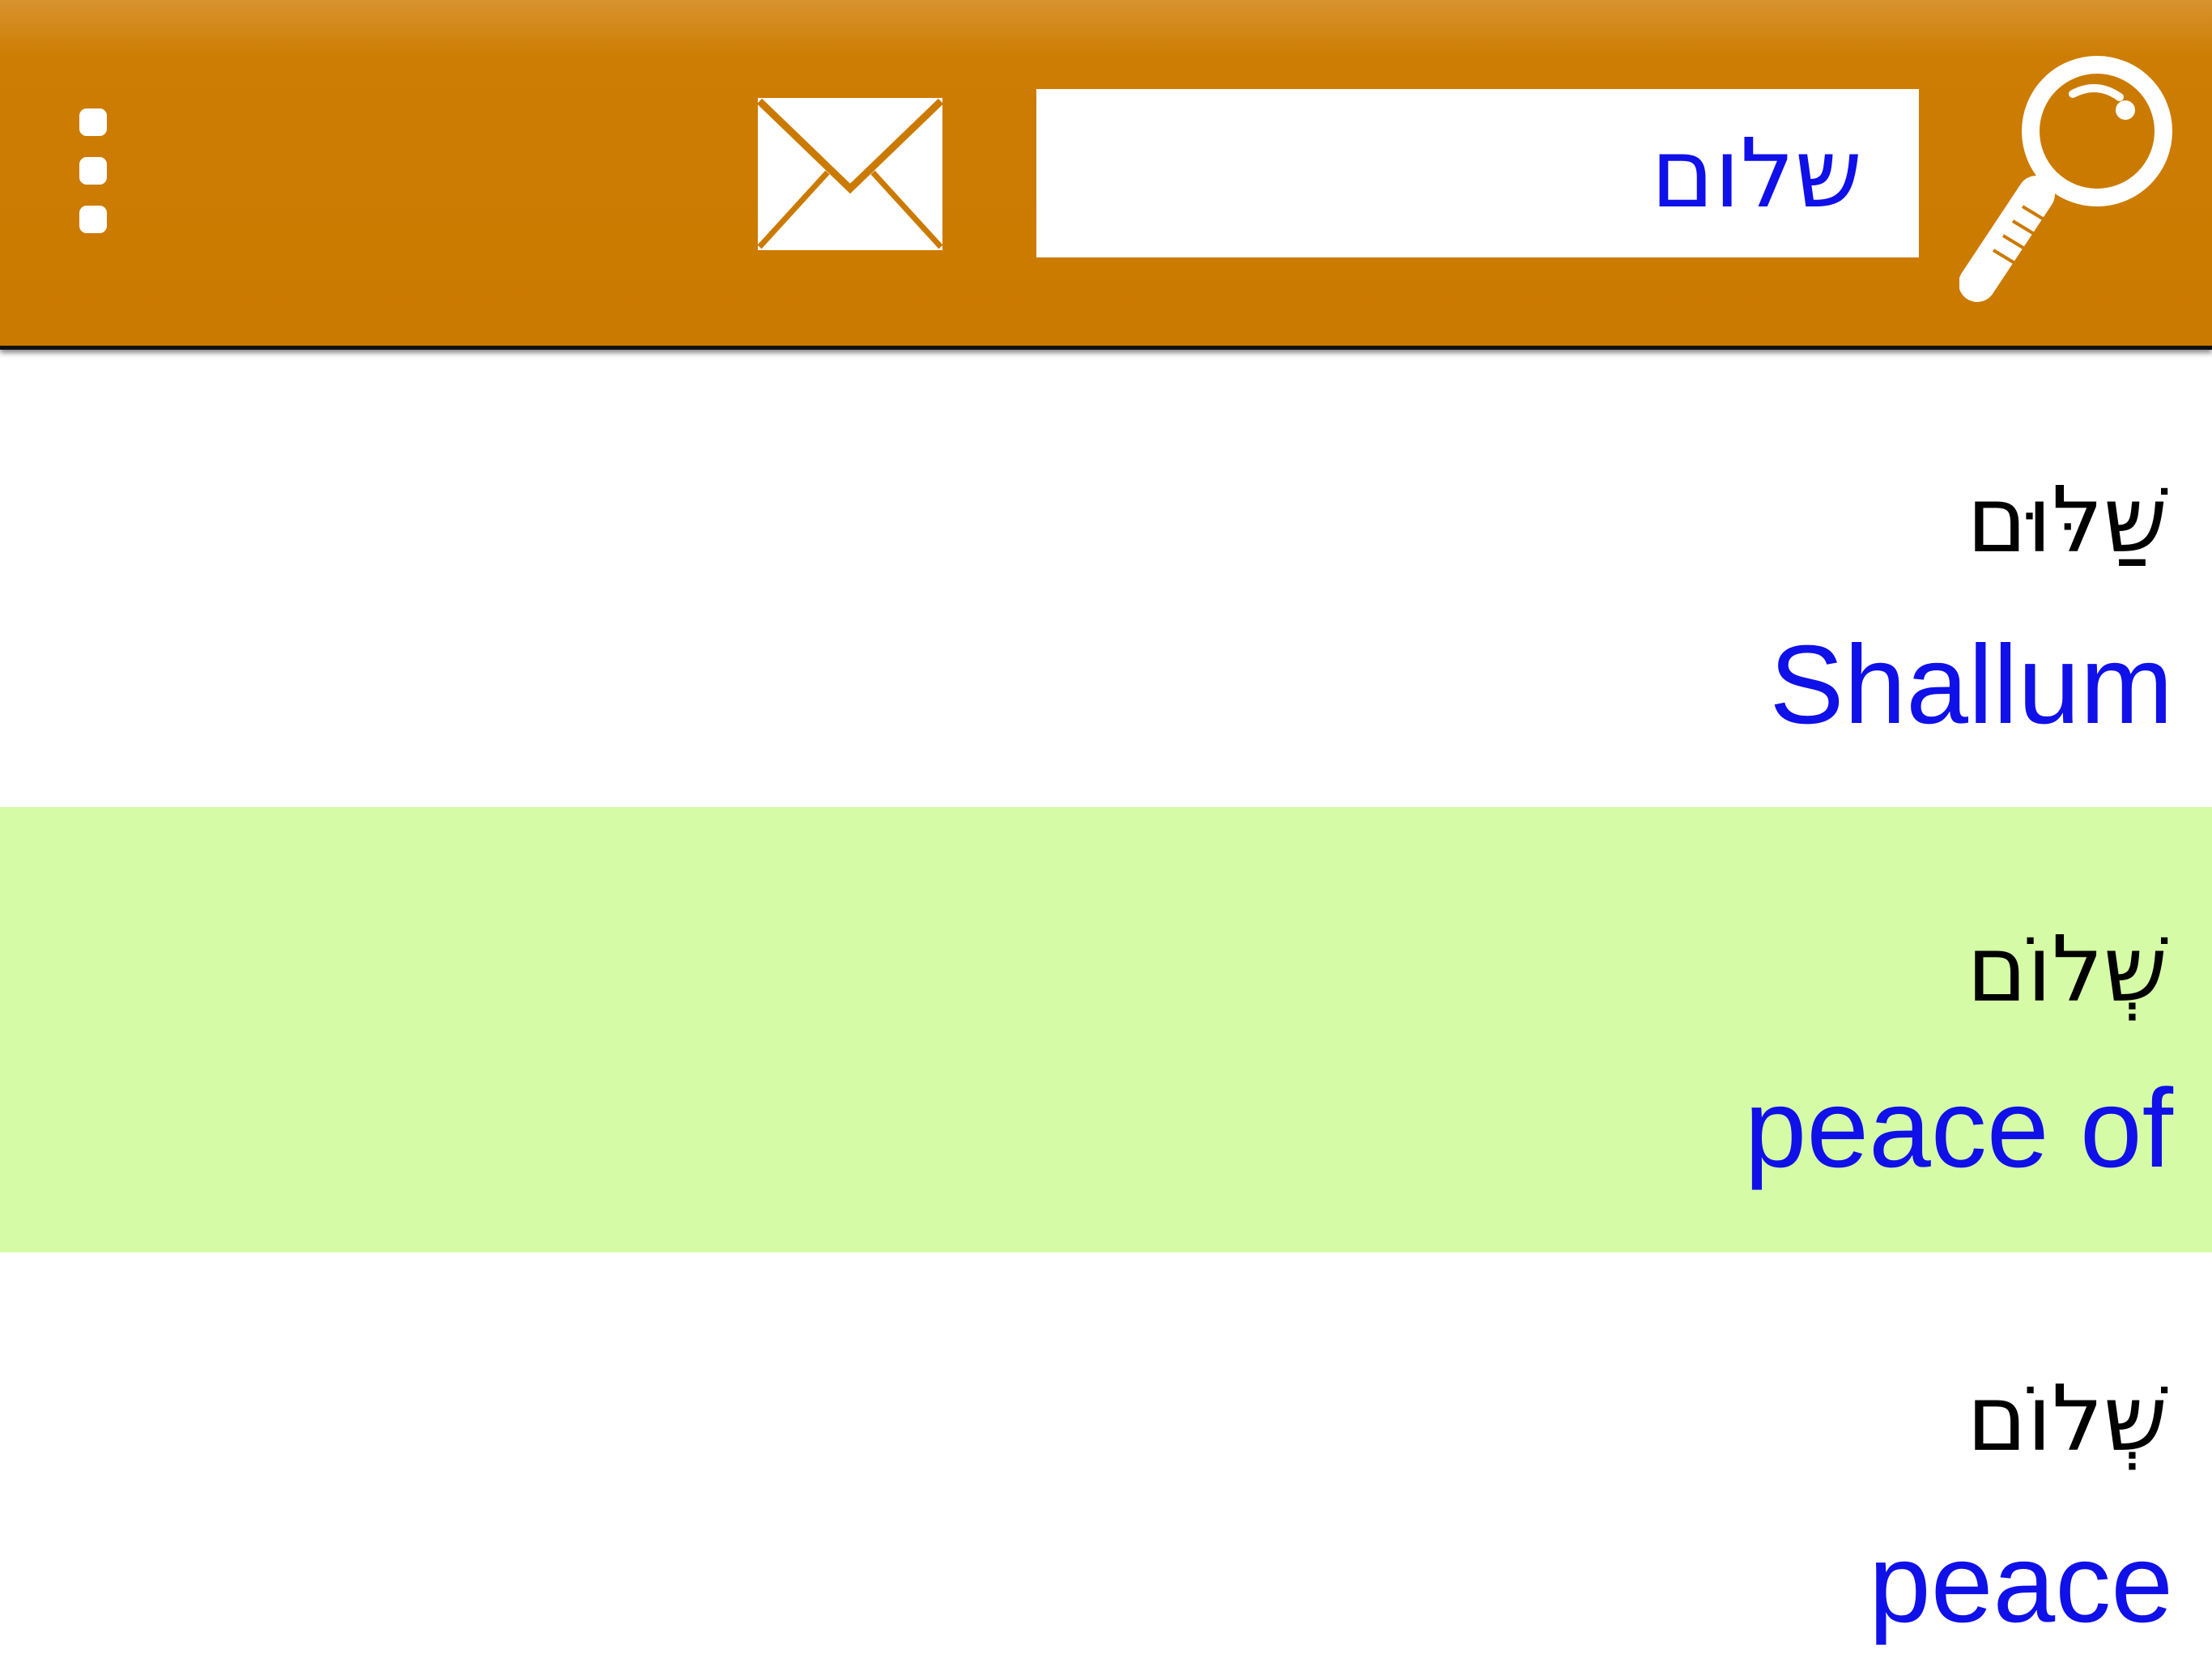 The width and height of the screenshot is (2212, 1658). I want to click on search-input, so click(1478, 173).